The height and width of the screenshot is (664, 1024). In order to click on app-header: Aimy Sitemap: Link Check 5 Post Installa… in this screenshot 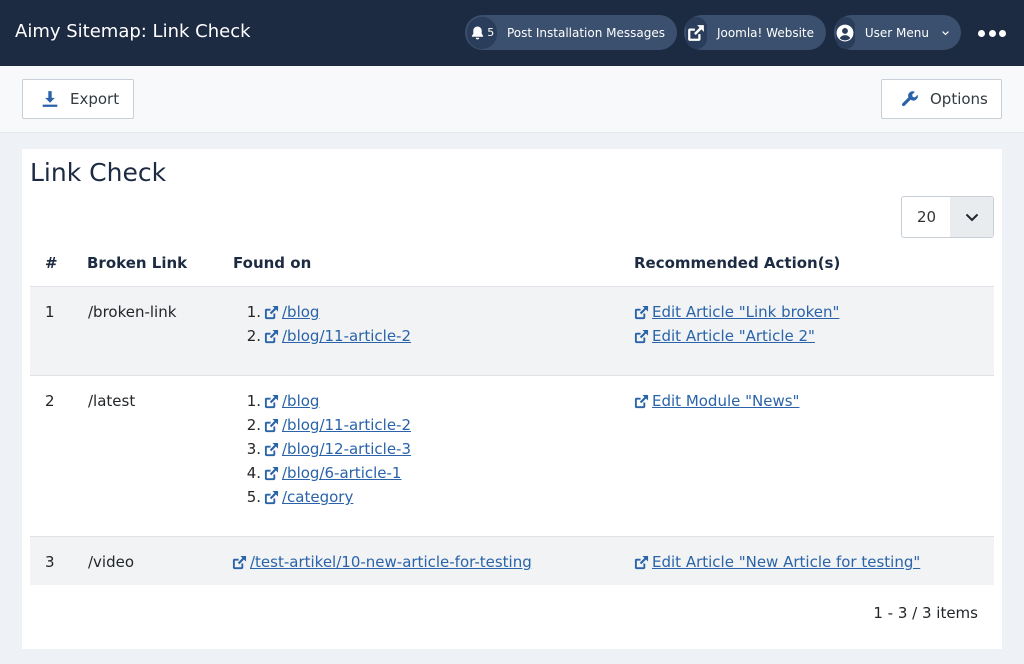, I will do `click(512, 33)`.